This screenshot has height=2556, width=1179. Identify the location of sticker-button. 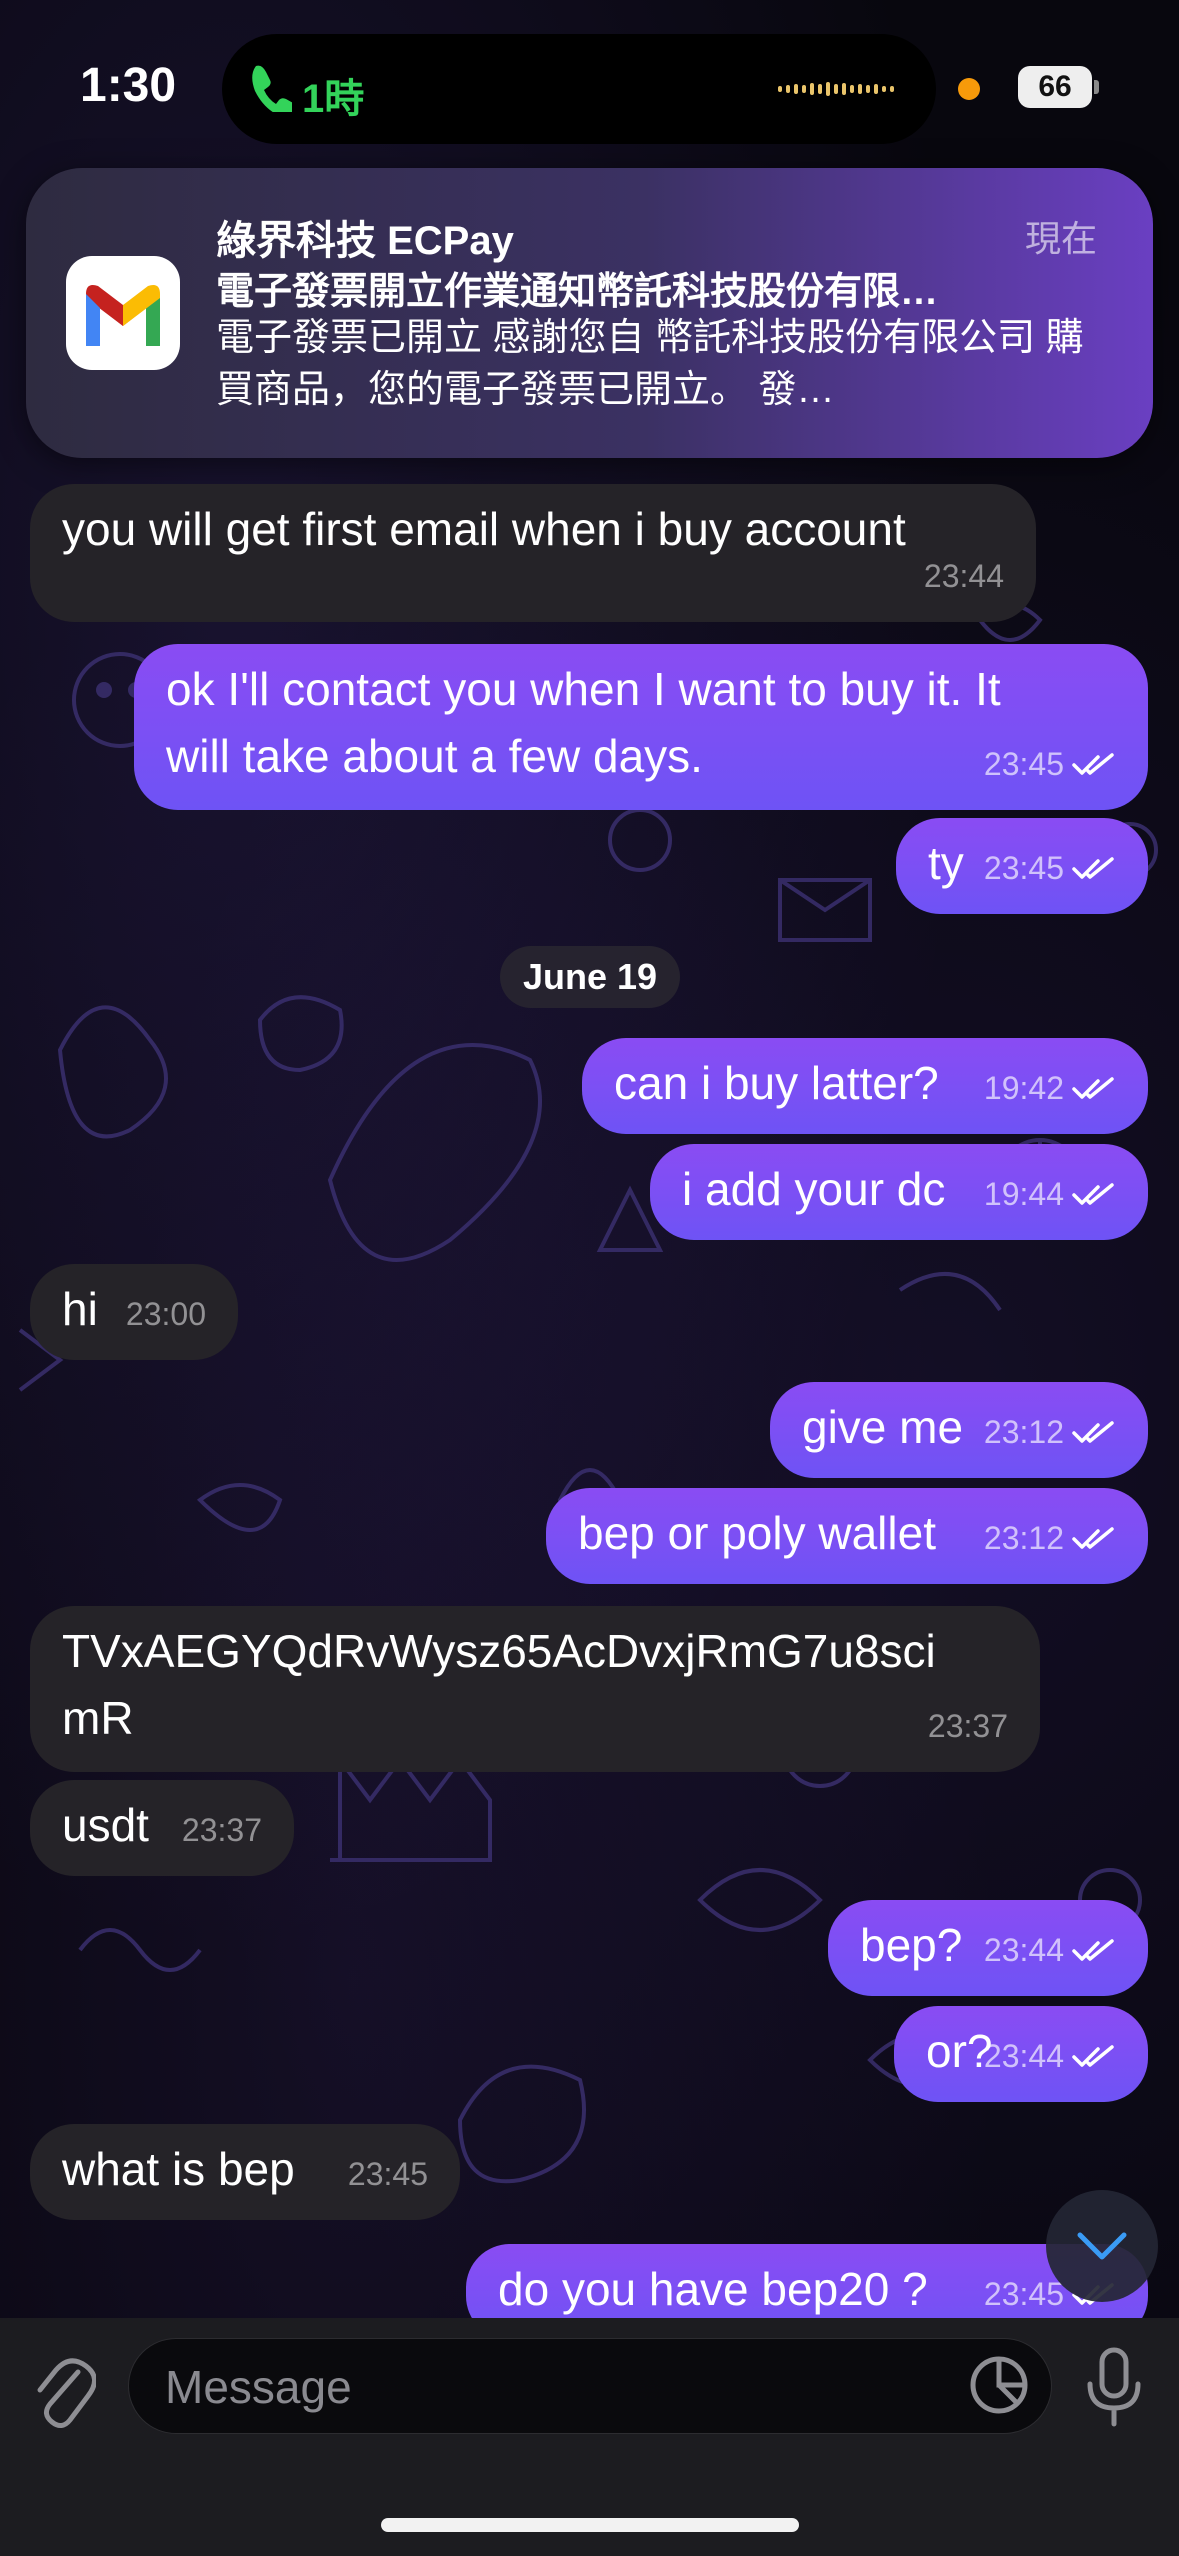
(999, 2387).